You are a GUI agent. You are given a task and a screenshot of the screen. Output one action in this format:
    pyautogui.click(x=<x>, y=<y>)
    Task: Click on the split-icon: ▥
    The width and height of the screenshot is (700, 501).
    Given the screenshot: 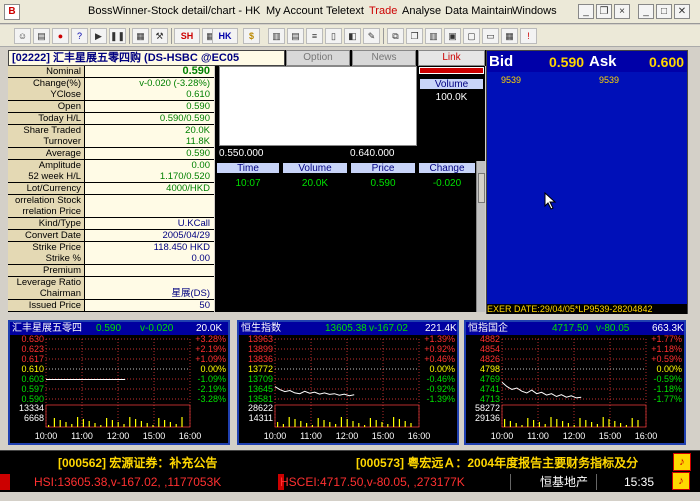 What is the action you would take?
    pyautogui.click(x=433, y=36)
    